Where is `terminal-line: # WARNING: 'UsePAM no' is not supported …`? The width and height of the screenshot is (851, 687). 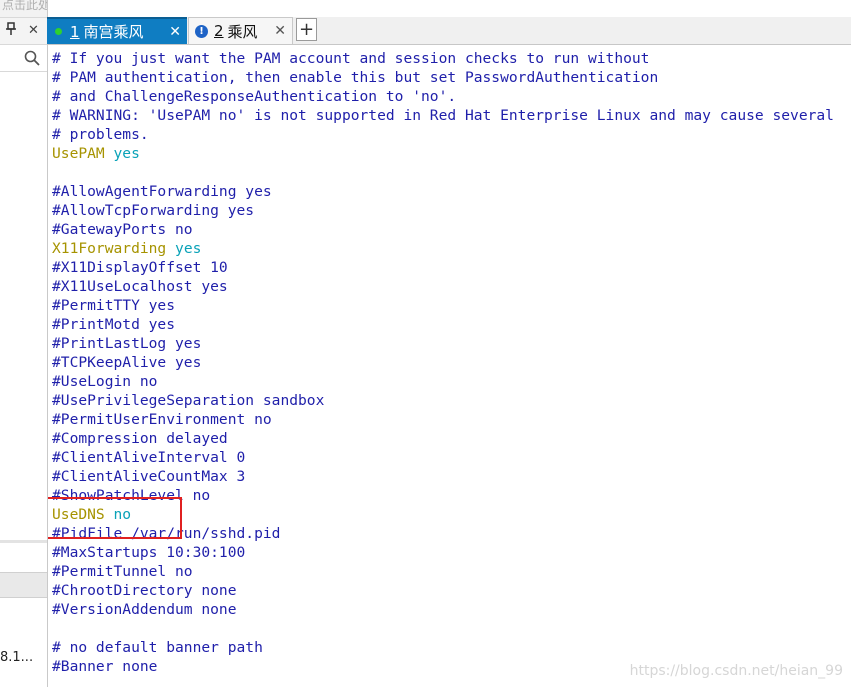
terminal-line: # WARNING: 'UsePAM no' is not supported … is located at coordinates (443, 115).